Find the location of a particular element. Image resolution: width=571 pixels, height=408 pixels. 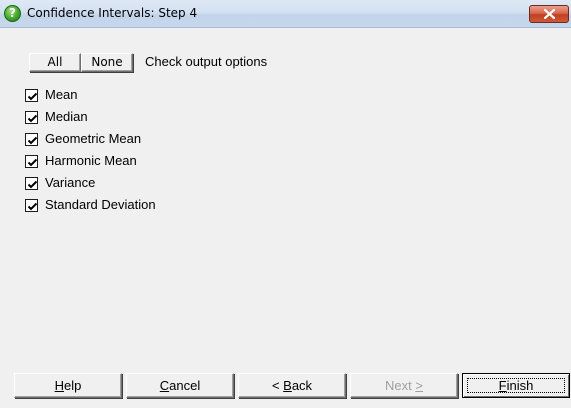

option-label: Geometric Mean is located at coordinates (93, 138).